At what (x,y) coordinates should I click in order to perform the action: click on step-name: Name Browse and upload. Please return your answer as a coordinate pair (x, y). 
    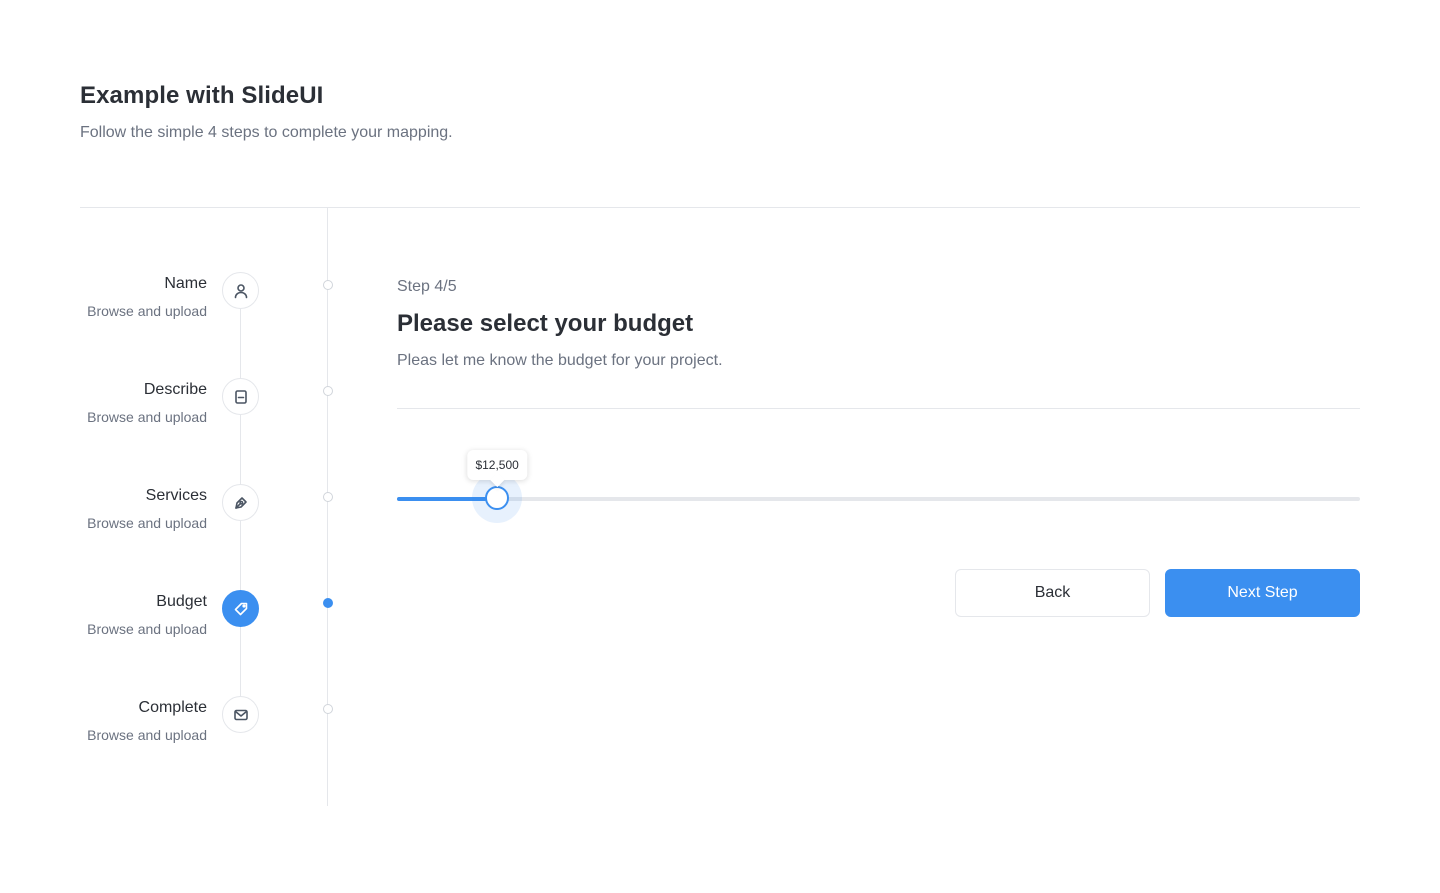
    Looking at the image, I should click on (166, 307).